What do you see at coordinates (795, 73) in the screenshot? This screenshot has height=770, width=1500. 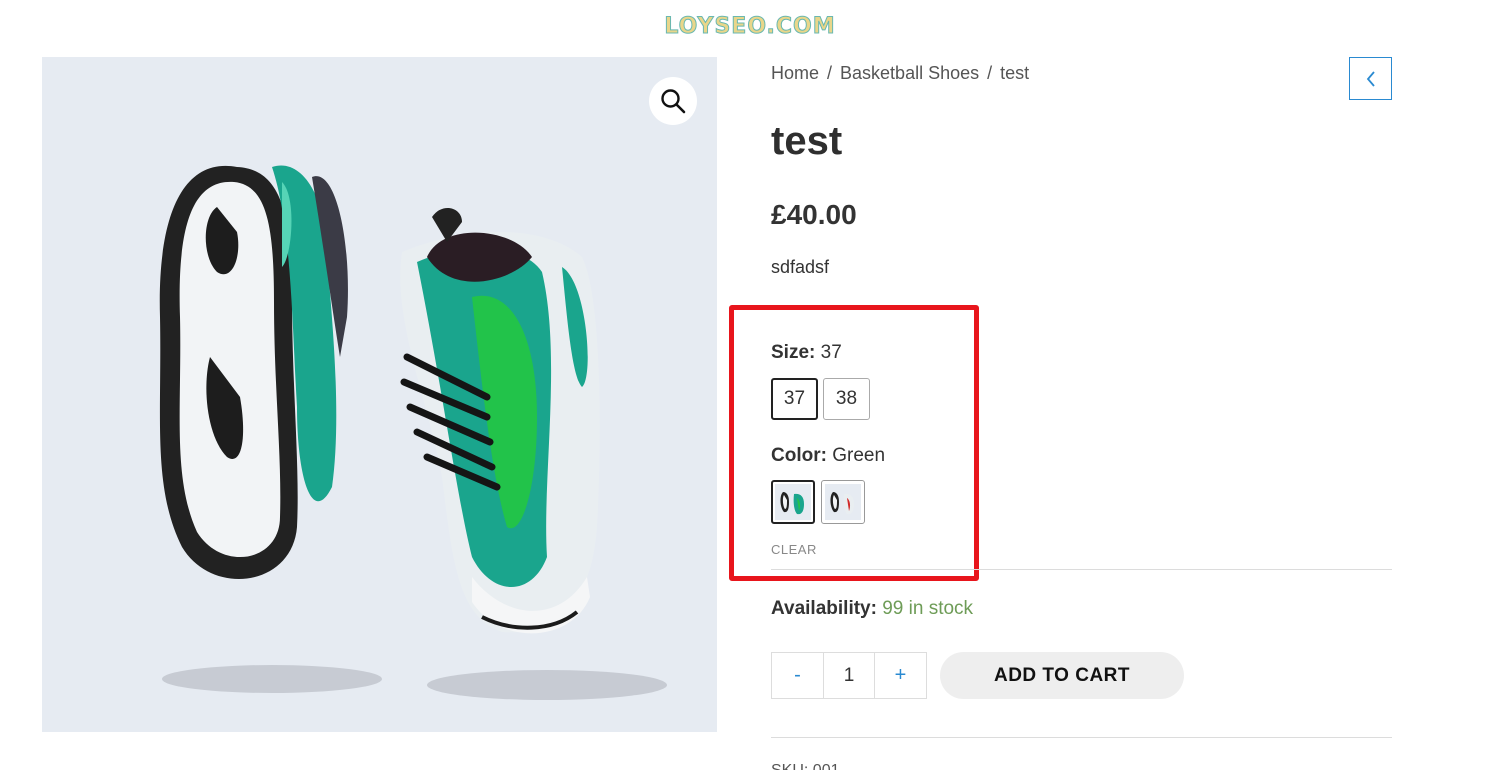 I see `breadcrumb-home: Home` at bounding box center [795, 73].